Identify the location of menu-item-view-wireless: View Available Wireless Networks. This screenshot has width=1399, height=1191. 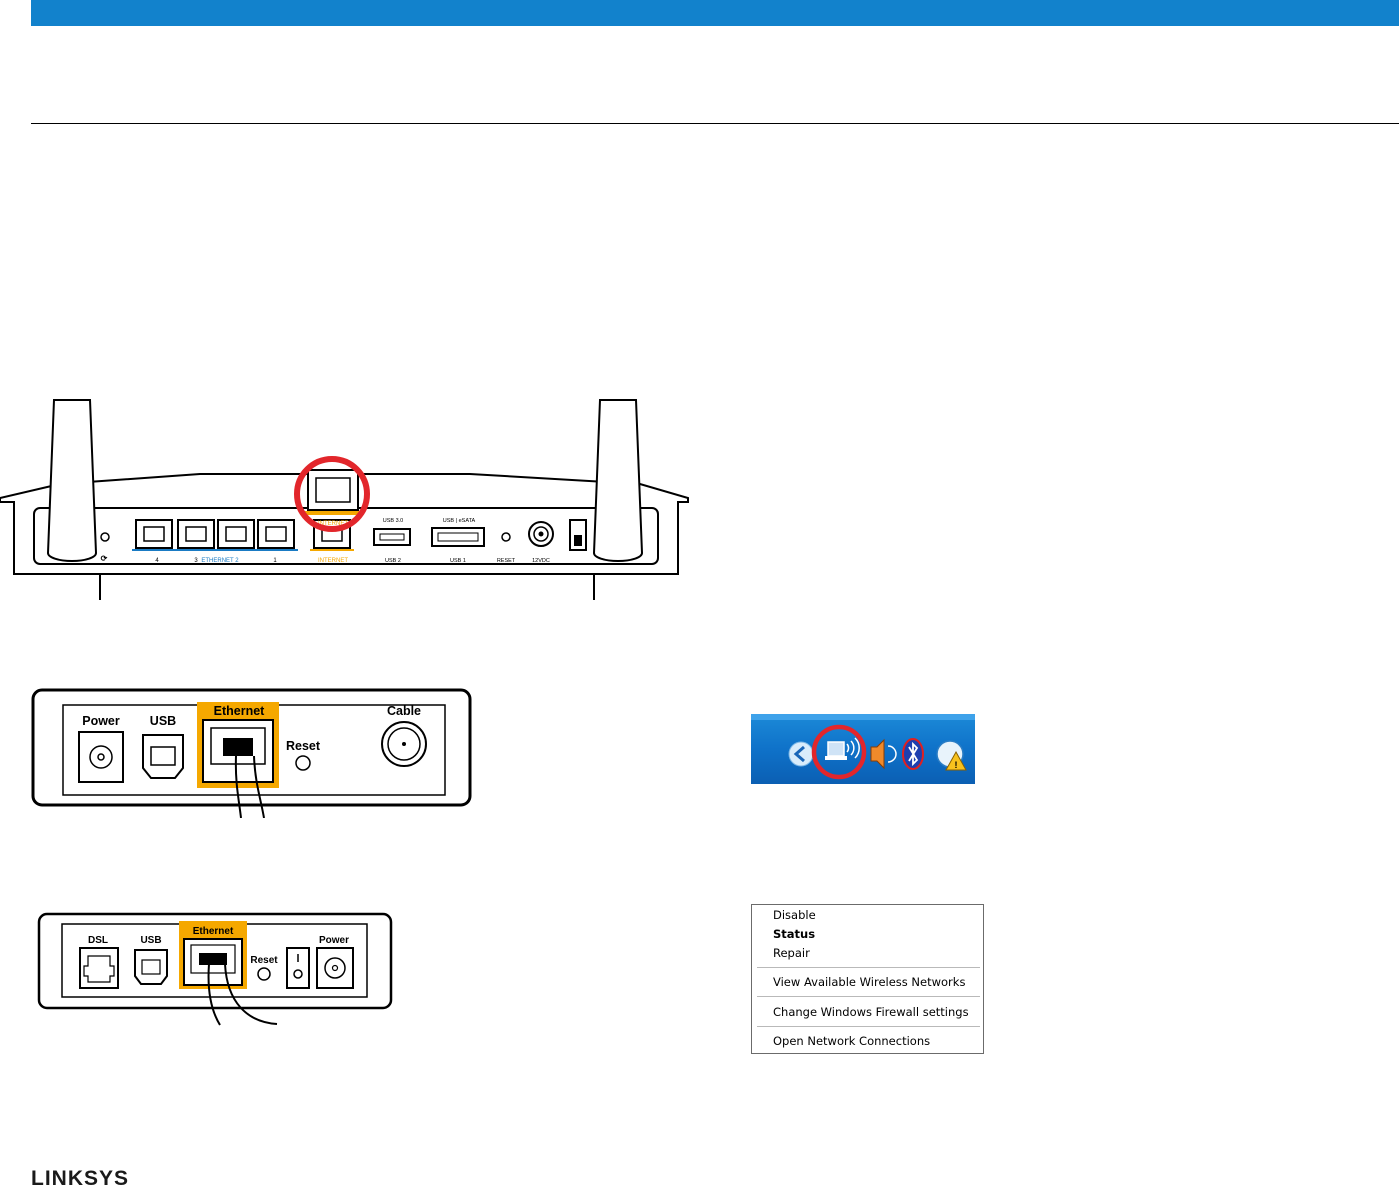
(869, 982).